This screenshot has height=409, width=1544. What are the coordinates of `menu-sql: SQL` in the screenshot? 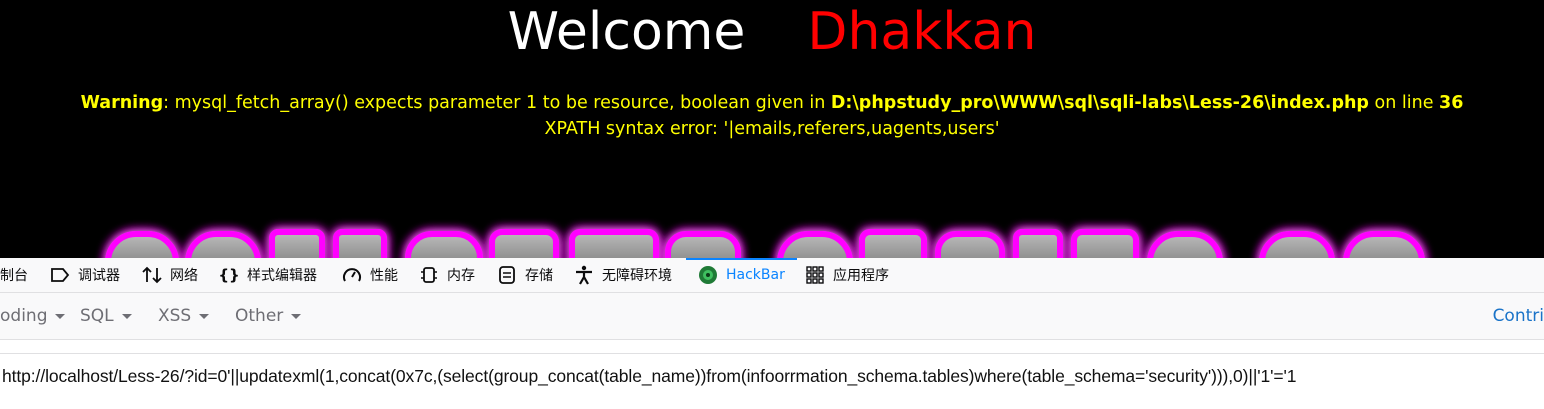 It's located at (106, 316).